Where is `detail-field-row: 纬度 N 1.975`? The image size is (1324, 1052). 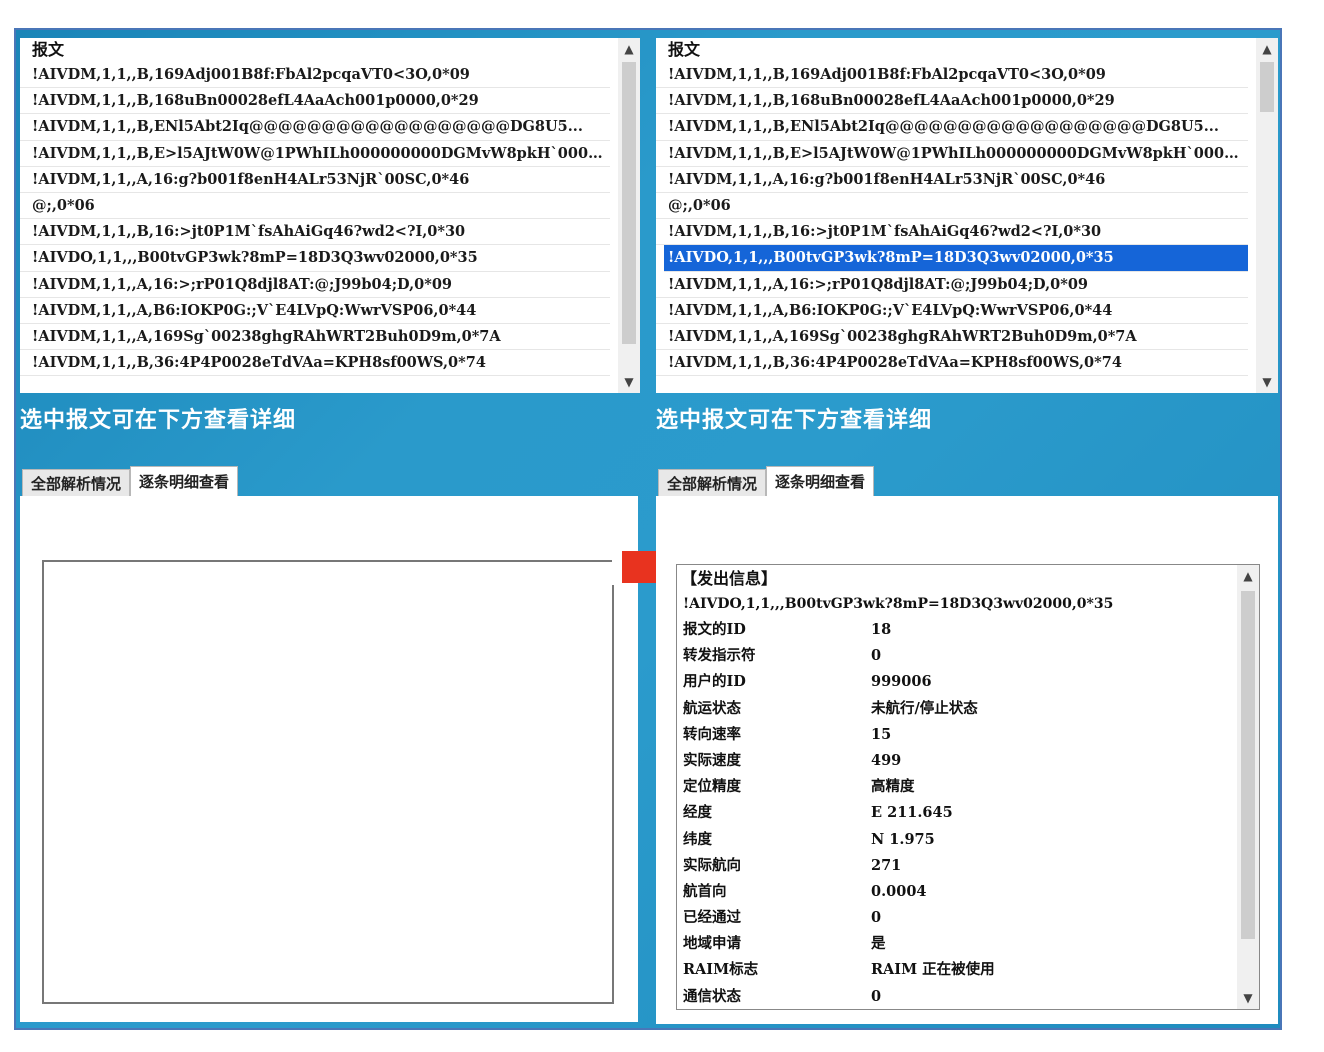 detail-field-row: 纬度 N 1.975 is located at coordinates (968, 840).